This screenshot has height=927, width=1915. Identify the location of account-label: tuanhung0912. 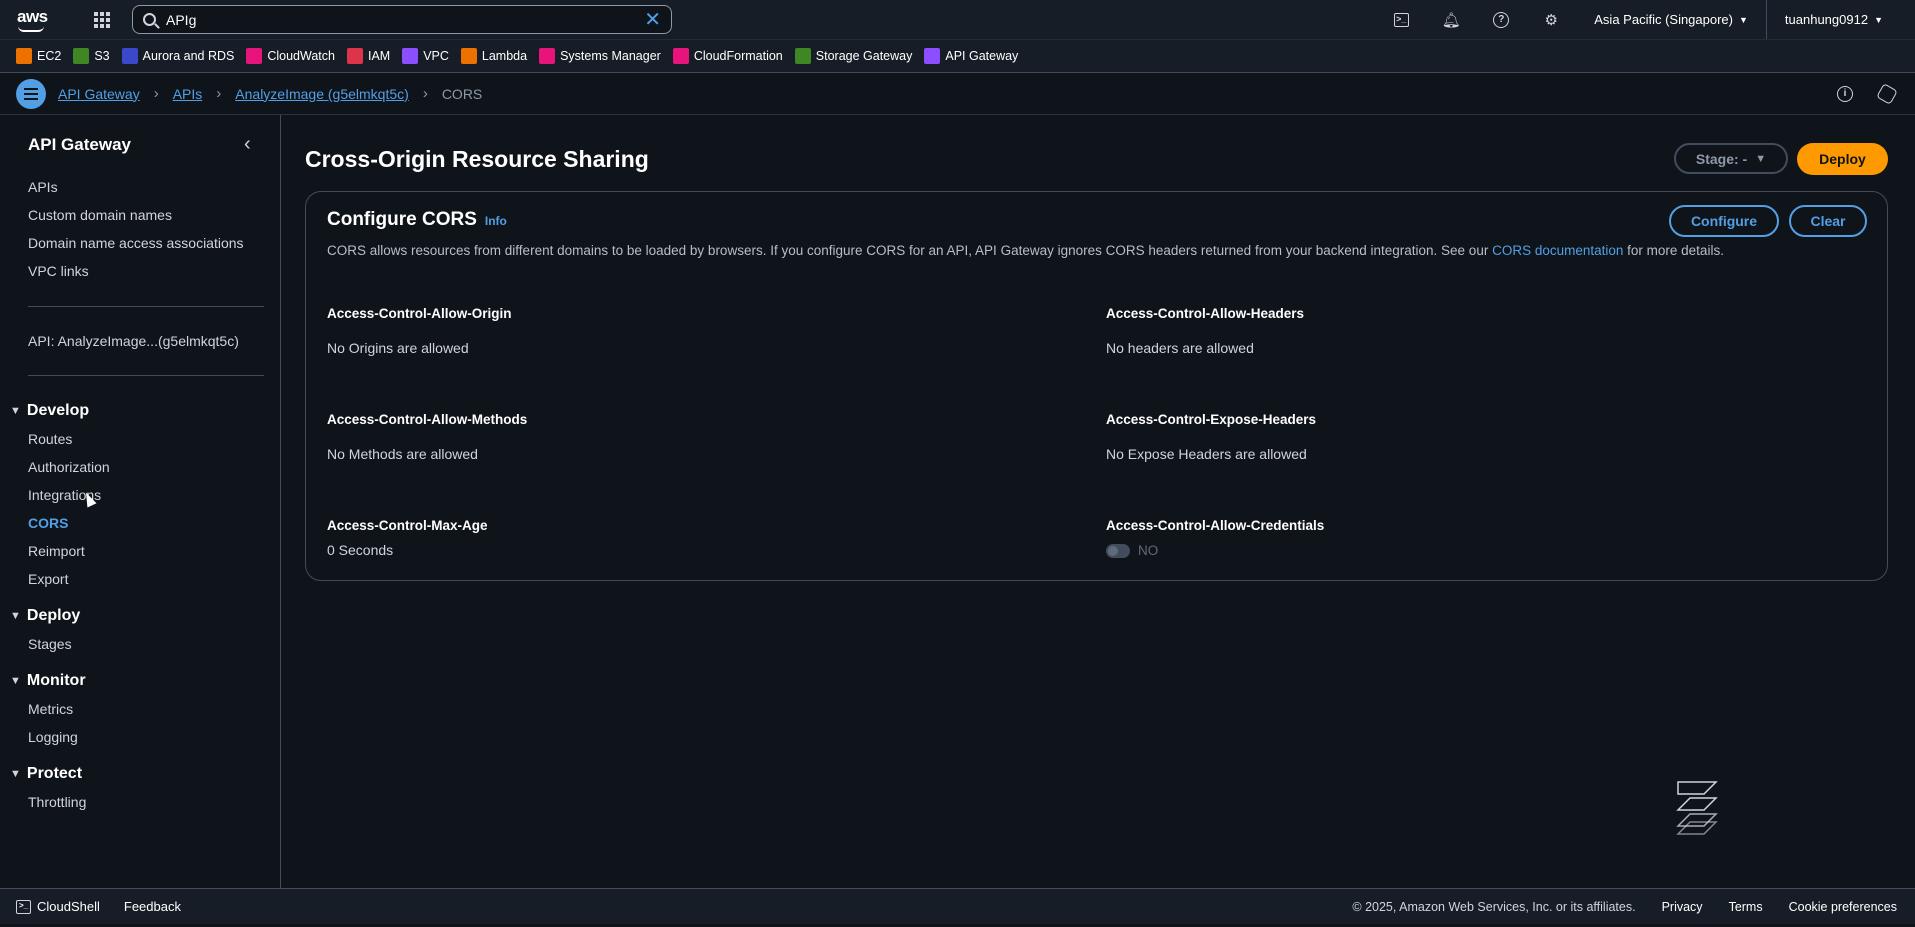
(1826, 19).